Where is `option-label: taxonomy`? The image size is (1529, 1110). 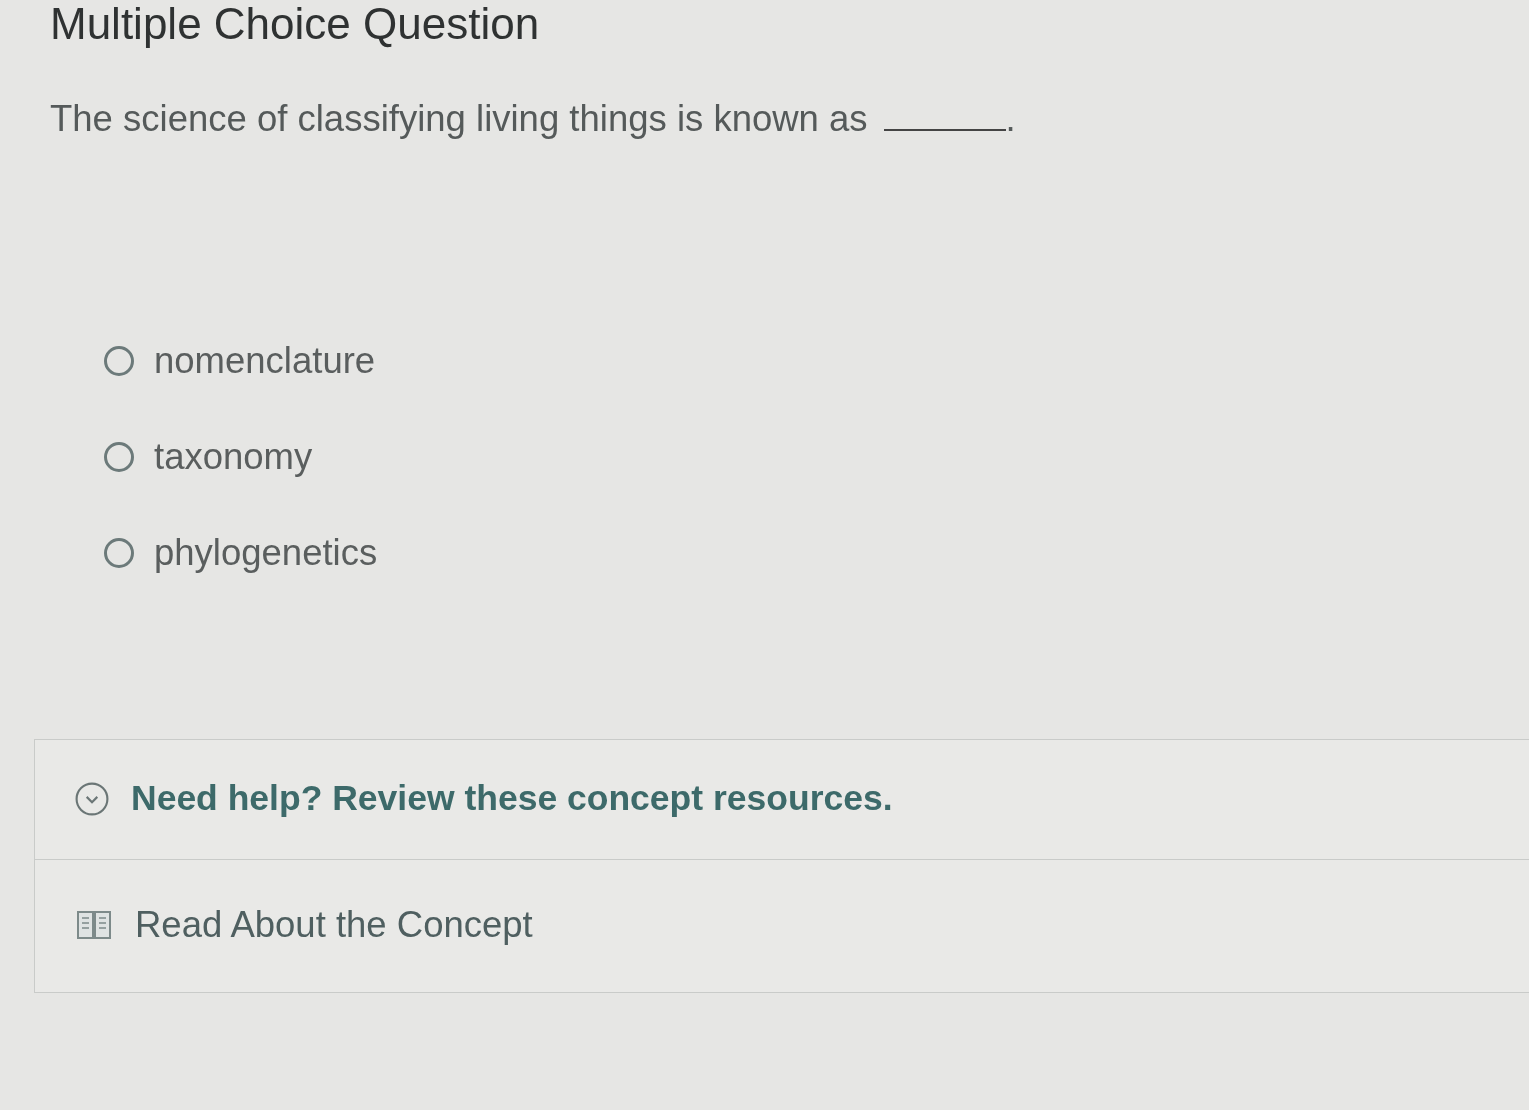
option-label: taxonomy is located at coordinates (233, 457).